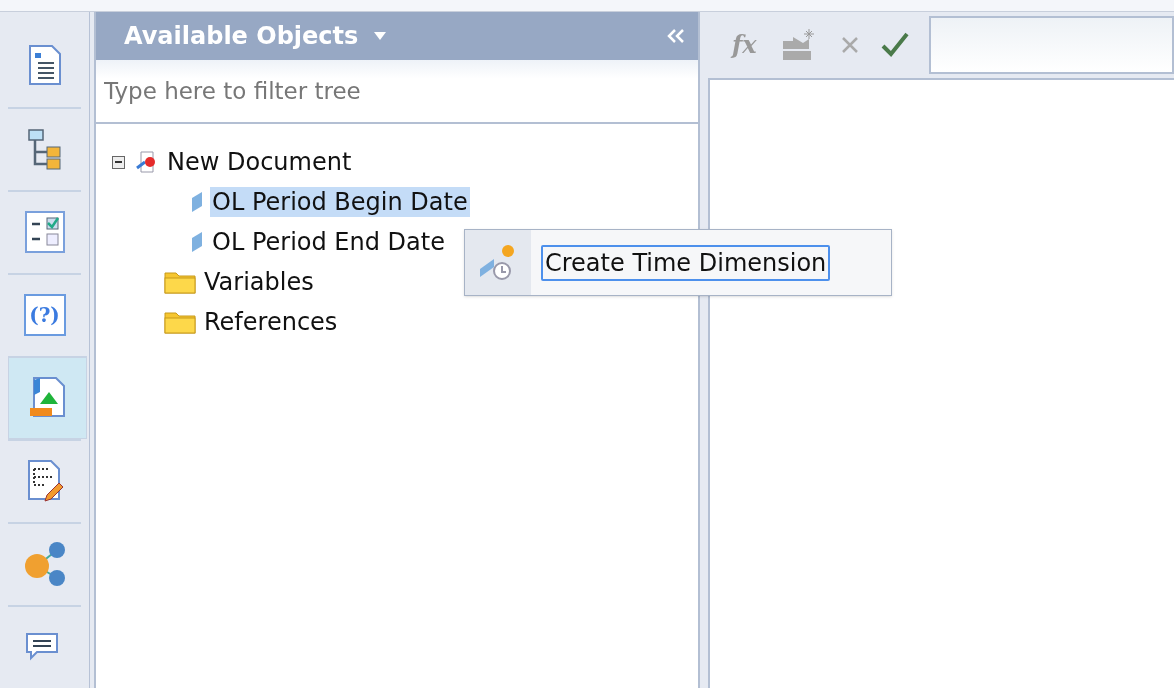 This screenshot has width=1174, height=688. I want to click on document-icon, so click(44, 65).